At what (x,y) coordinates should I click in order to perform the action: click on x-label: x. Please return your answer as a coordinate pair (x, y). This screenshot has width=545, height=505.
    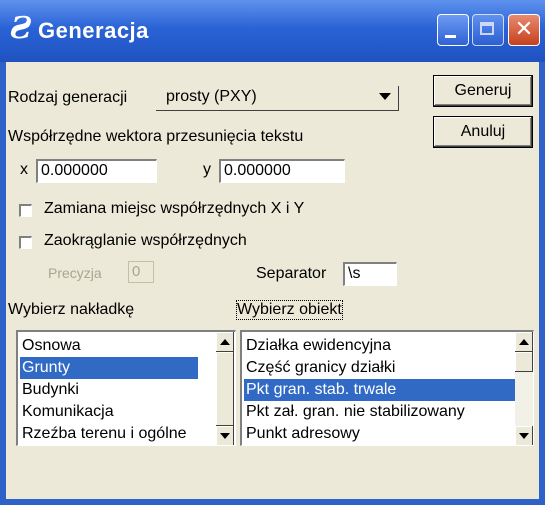
    Looking at the image, I should click on (24, 169).